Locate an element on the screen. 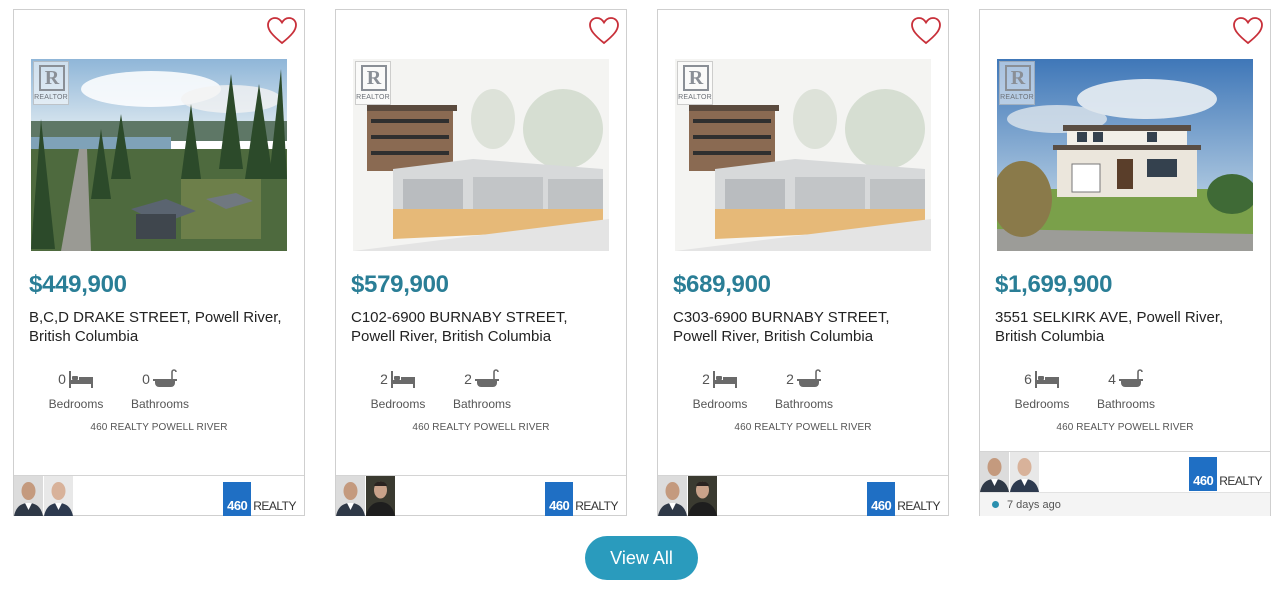 The image size is (1286, 589). listing-price: $689,900 is located at coordinates (722, 285).